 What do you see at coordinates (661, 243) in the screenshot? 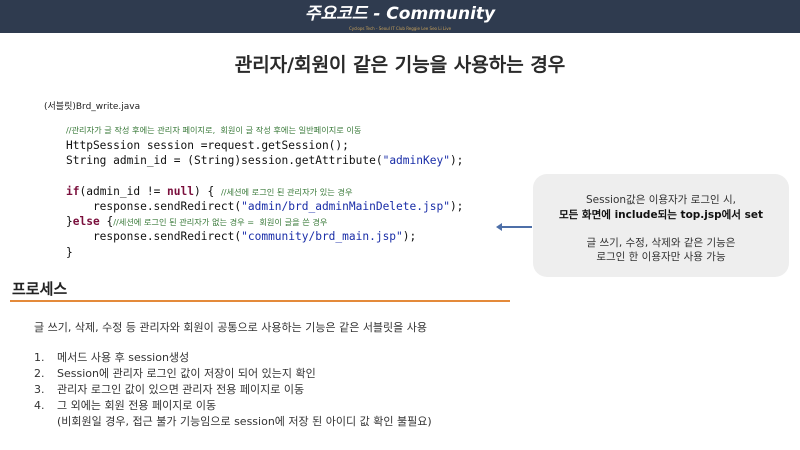
I see `callout-line: 글 쓰기, 수정, 삭제와 같은 기능은` at bounding box center [661, 243].